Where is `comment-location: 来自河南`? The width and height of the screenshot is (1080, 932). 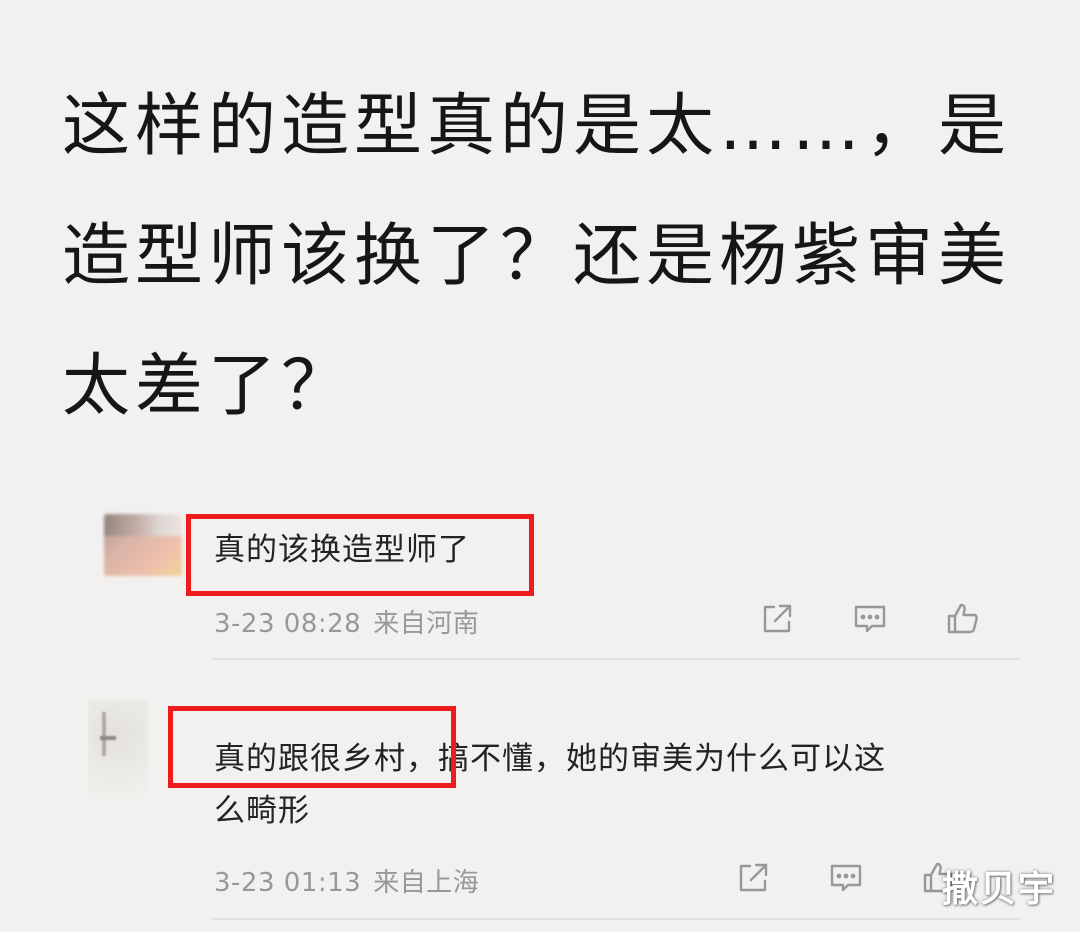 comment-location: 来自河南 is located at coordinates (426, 624).